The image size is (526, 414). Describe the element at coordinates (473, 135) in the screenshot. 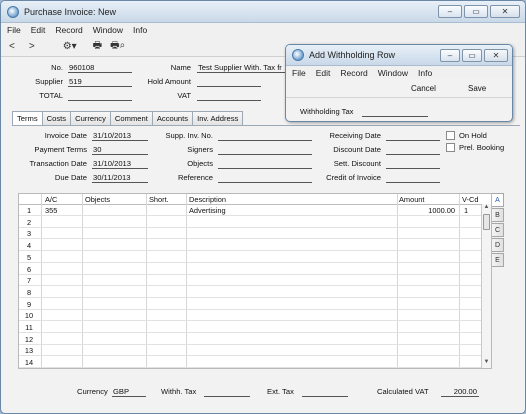

I see `on-hold-label: On Hold` at that location.